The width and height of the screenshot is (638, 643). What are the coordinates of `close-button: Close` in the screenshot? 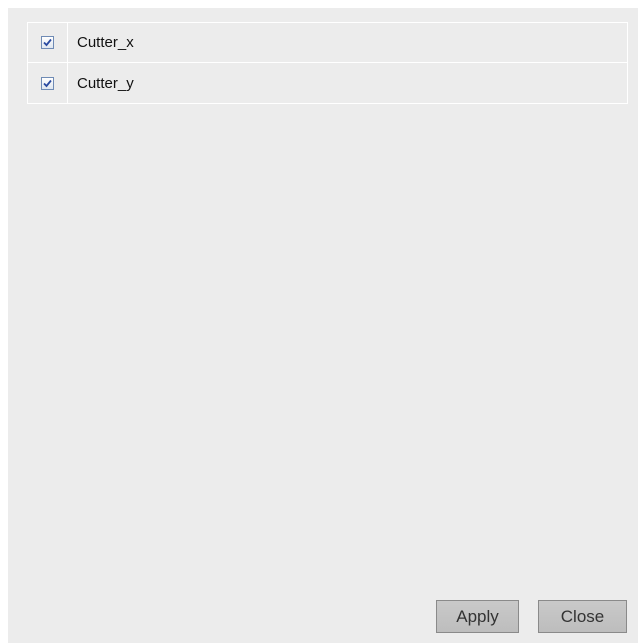 It's located at (582, 616).